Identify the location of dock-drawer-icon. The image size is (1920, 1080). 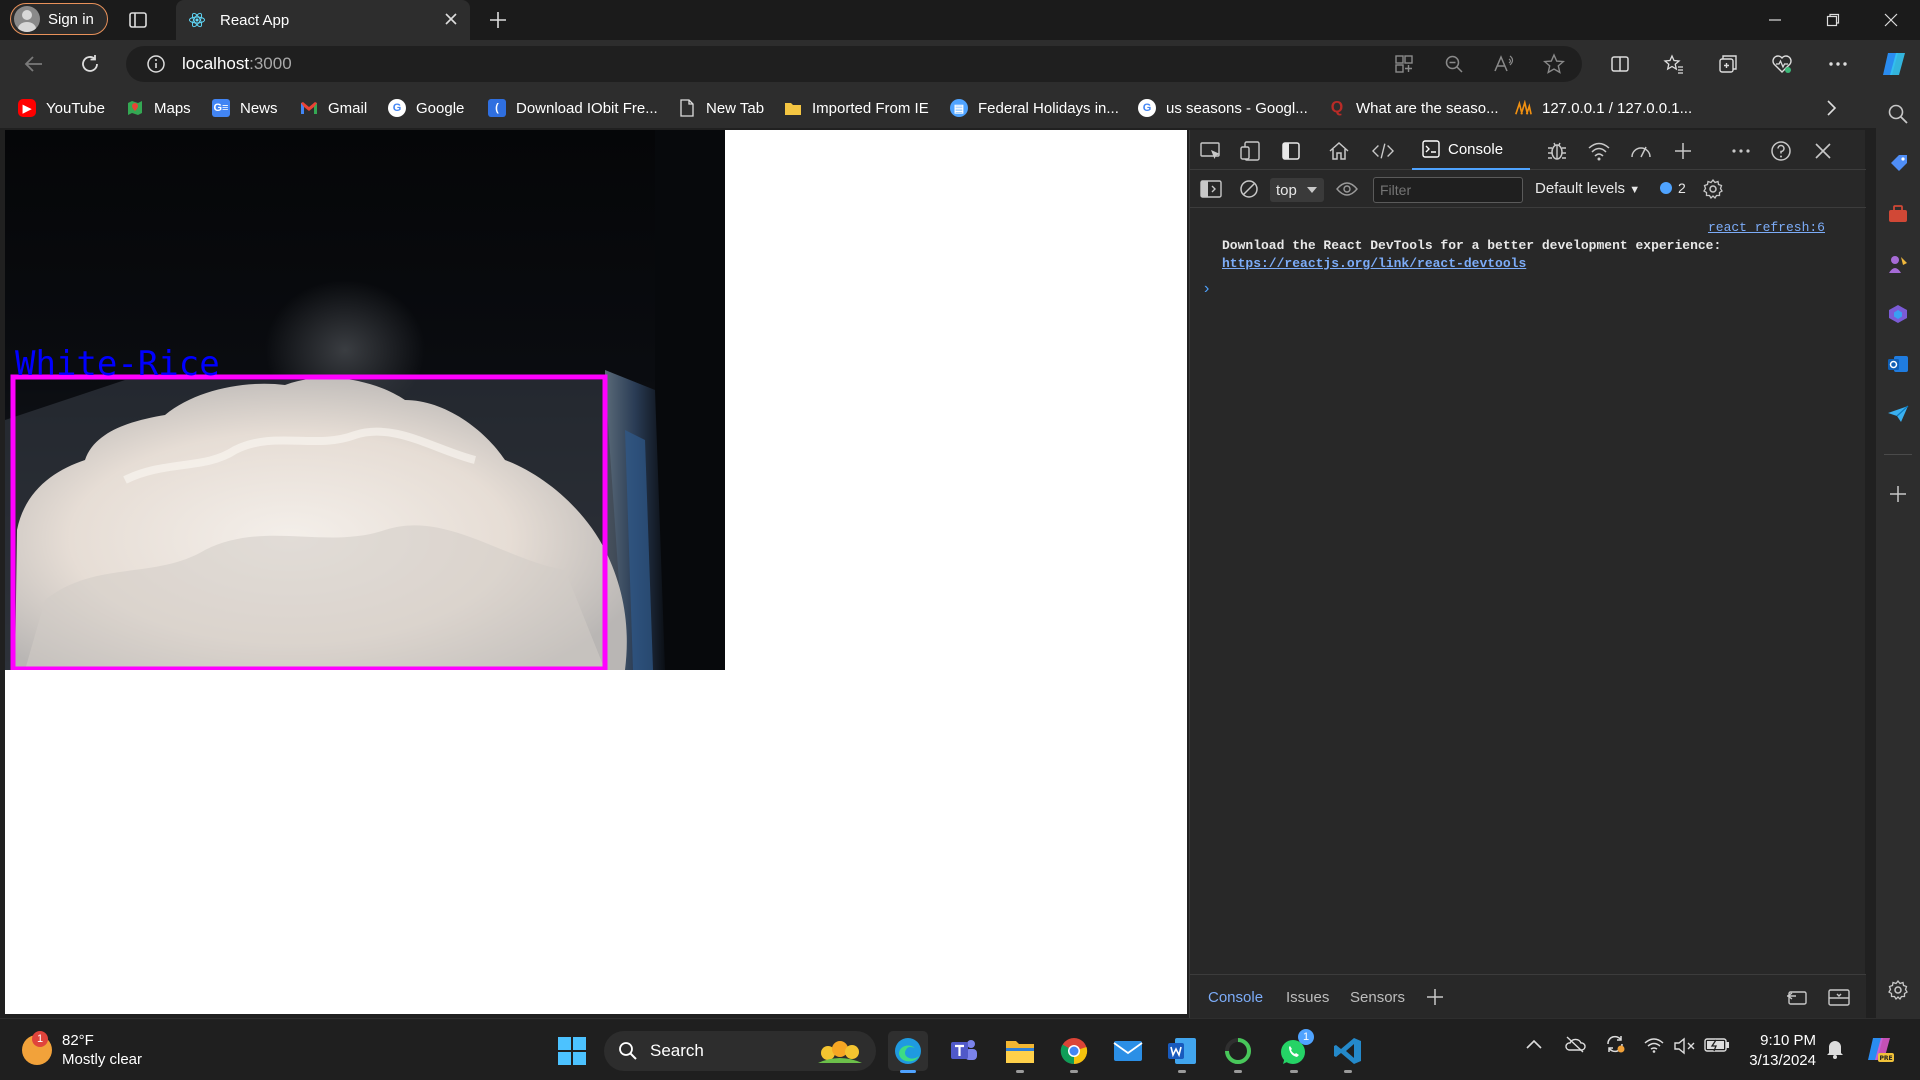
(1797, 997).